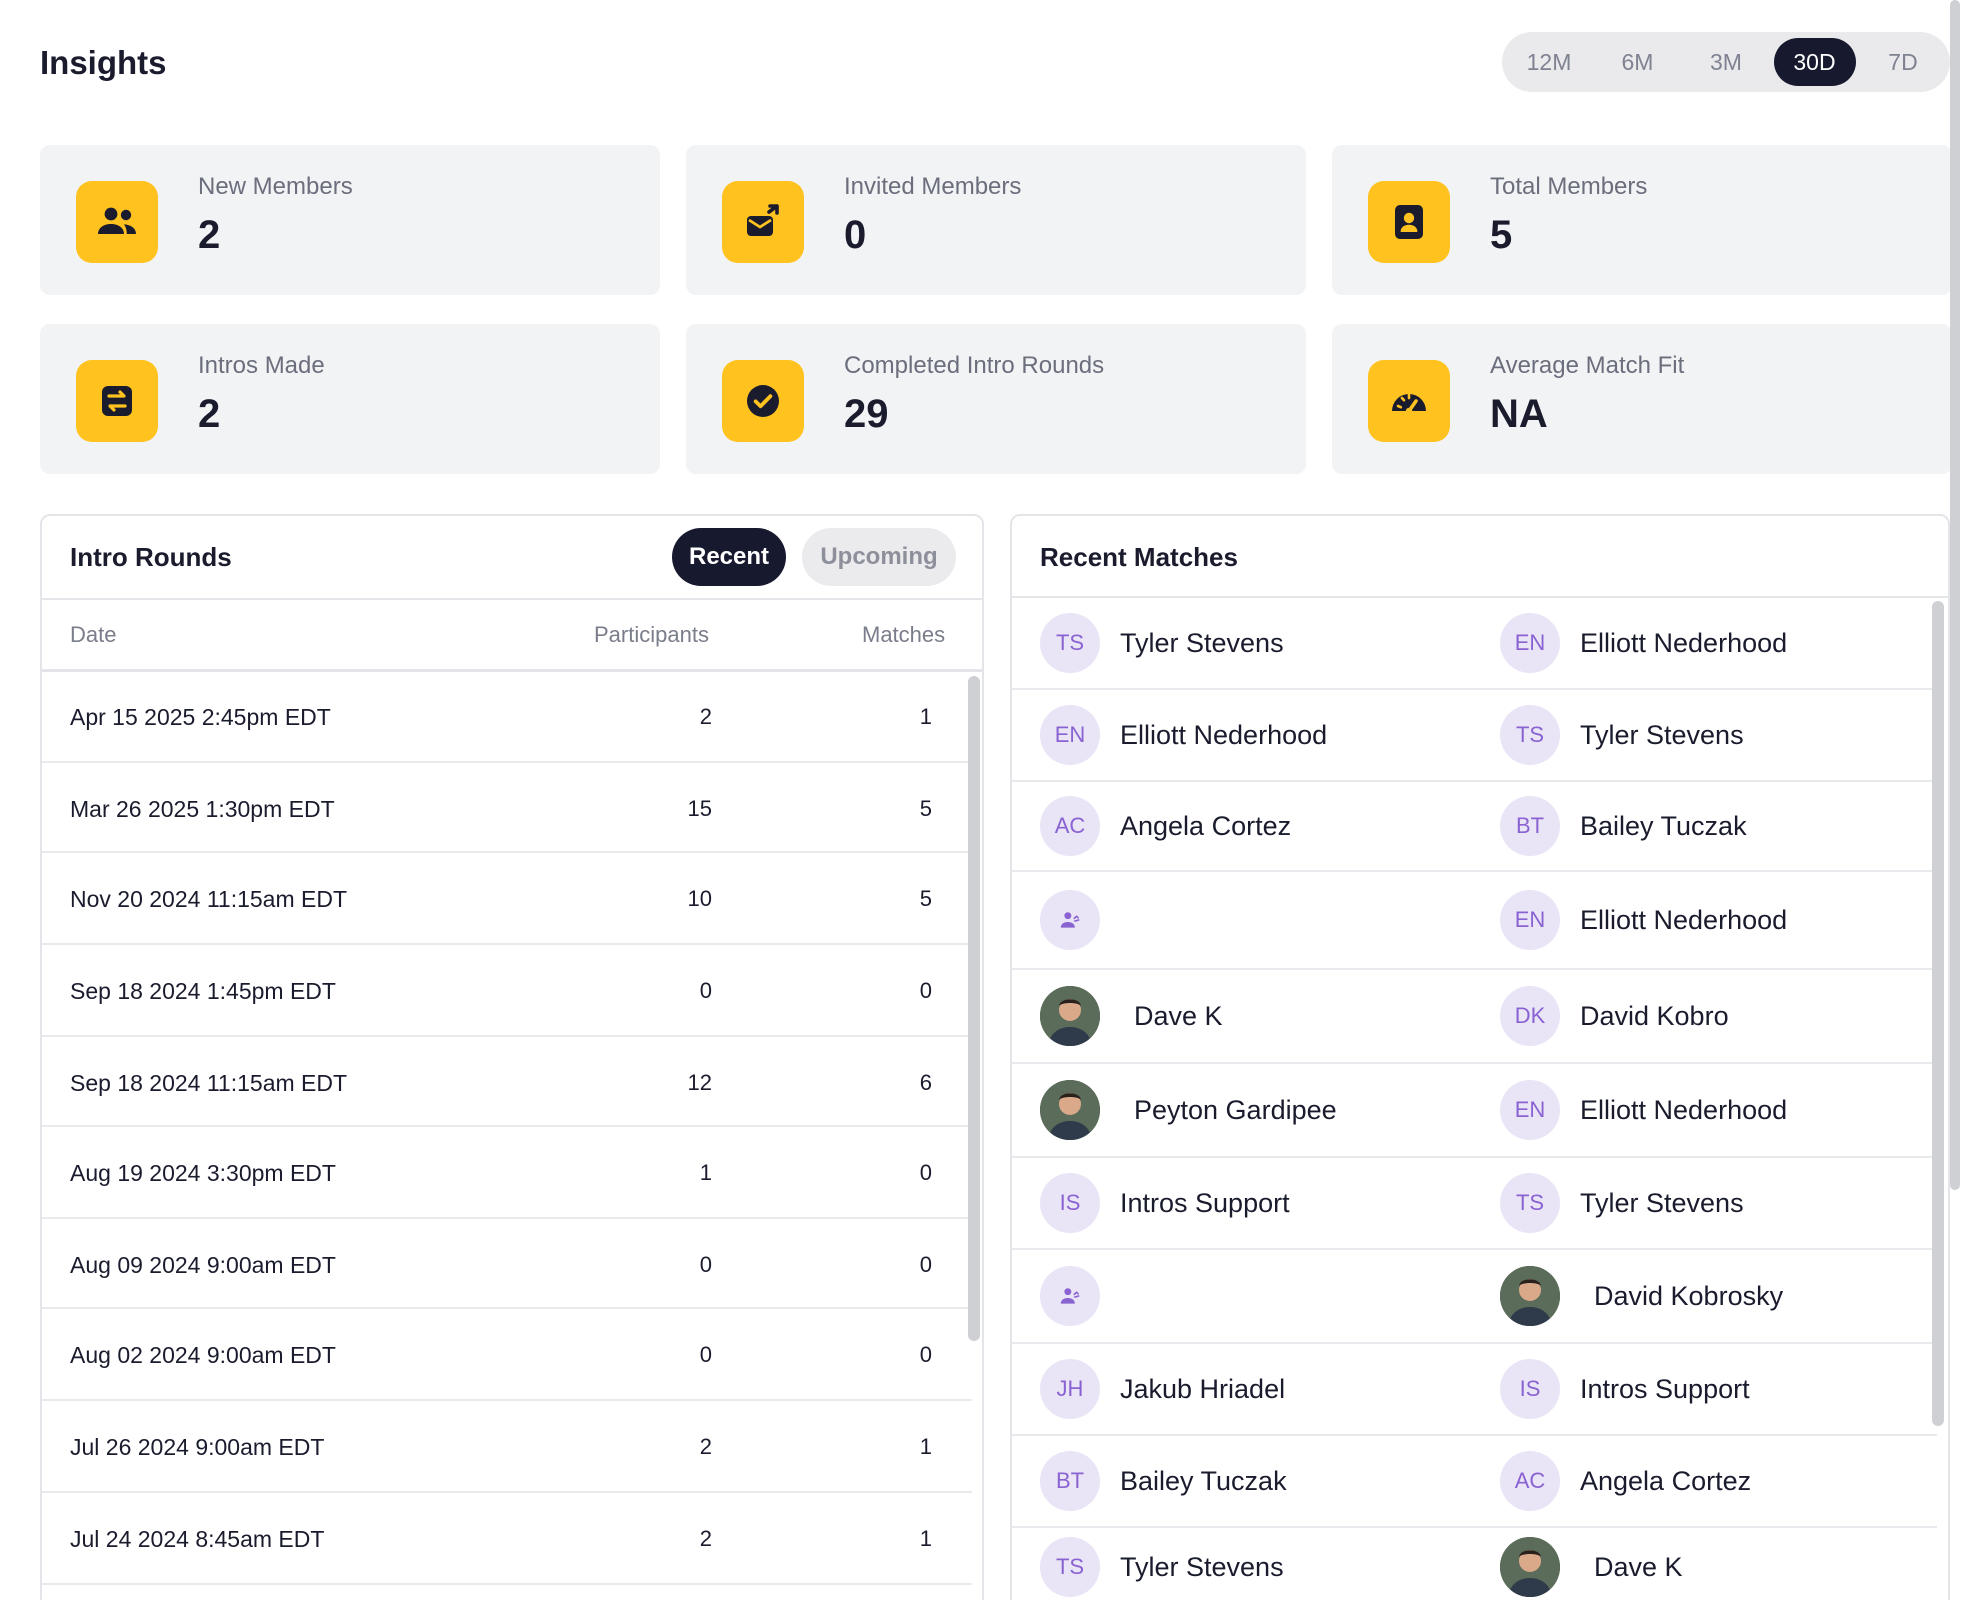 This screenshot has width=1984, height=1600. Describe the element at coordinates (1654, 1015) in the screenshot. I see `person-name: David Kobro` at that location.